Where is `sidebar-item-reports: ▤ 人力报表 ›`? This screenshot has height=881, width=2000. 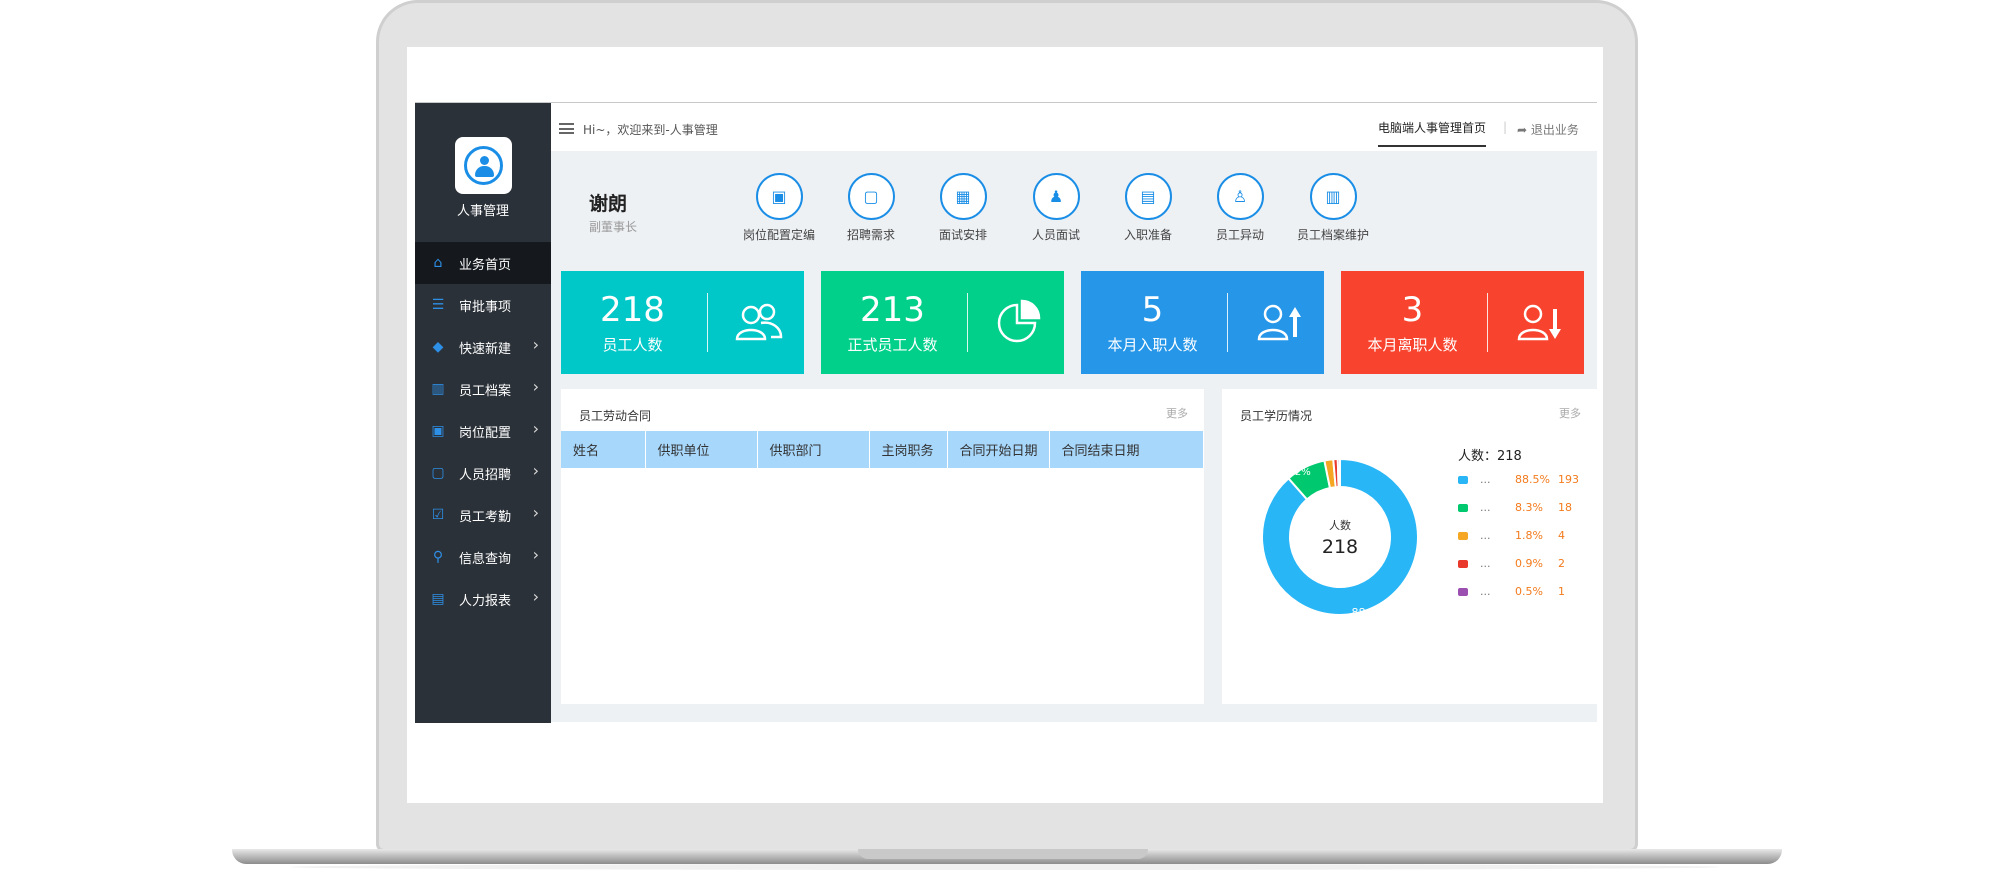
sidebar-item-reports: ▤ 人力报表 › is located at coordinates (483, 599).